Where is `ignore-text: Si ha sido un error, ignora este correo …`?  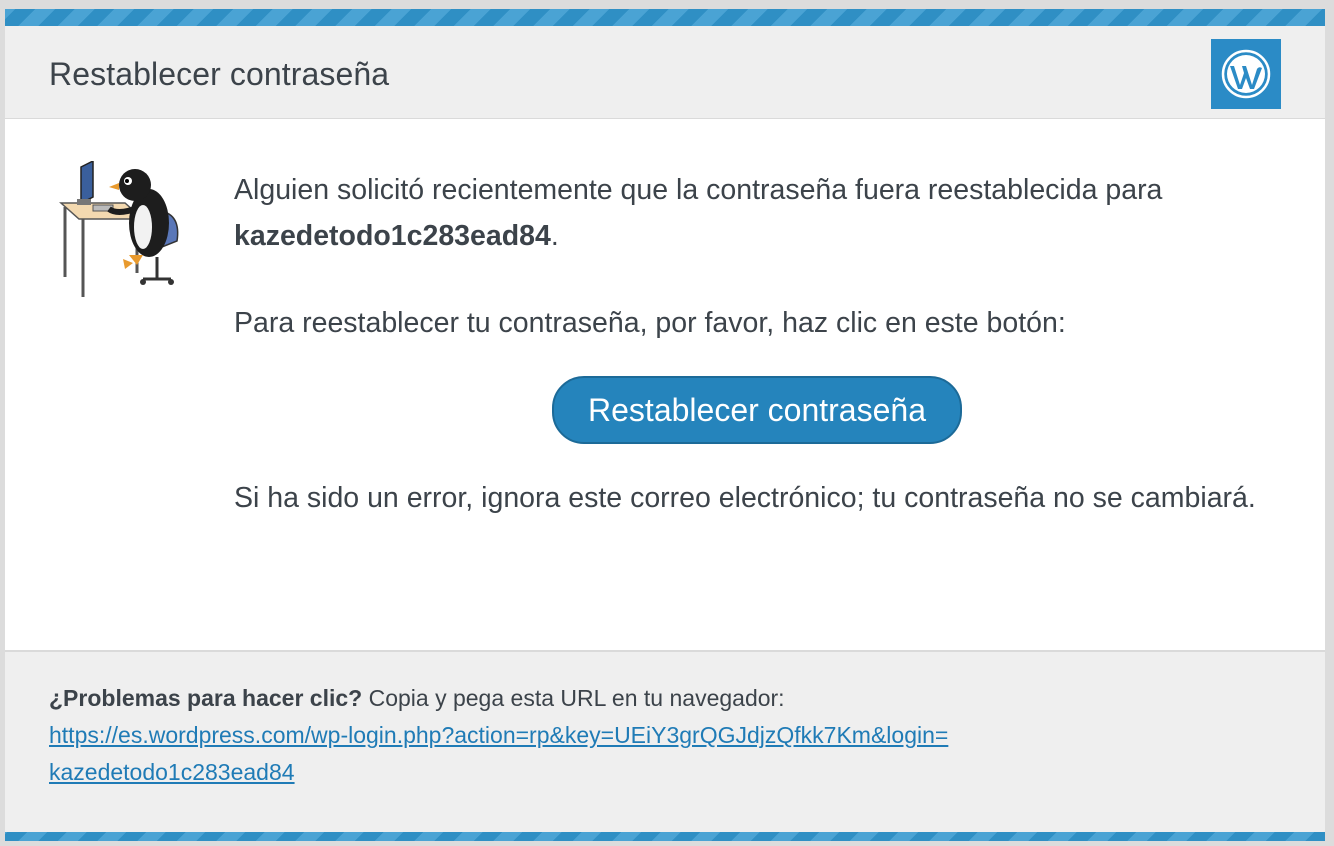
ignore-text: Si ha sido un error, ignora este correo … is located at coordinates (745, 498).